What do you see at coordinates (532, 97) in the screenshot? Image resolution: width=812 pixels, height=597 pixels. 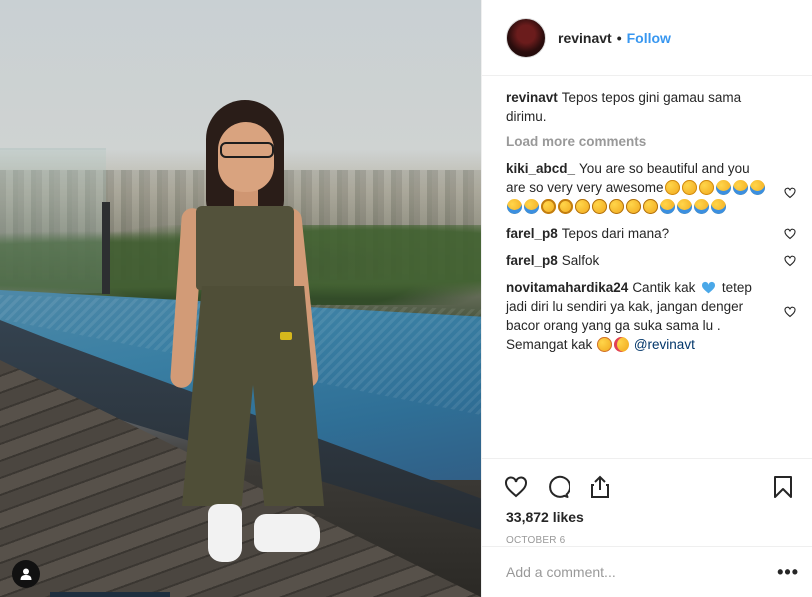 I see `caption-username: revinavt` at bounding box center [532, 97].